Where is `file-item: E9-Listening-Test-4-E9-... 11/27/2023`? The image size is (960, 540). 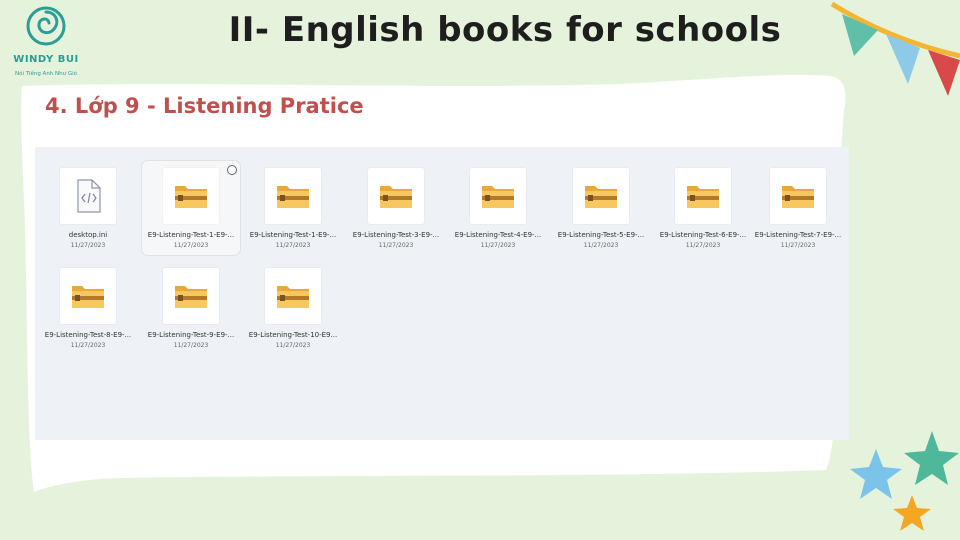 file-item: E9-Listening-Test-4-E9-... 11/27/2023 is located at coordinates (498, 208).